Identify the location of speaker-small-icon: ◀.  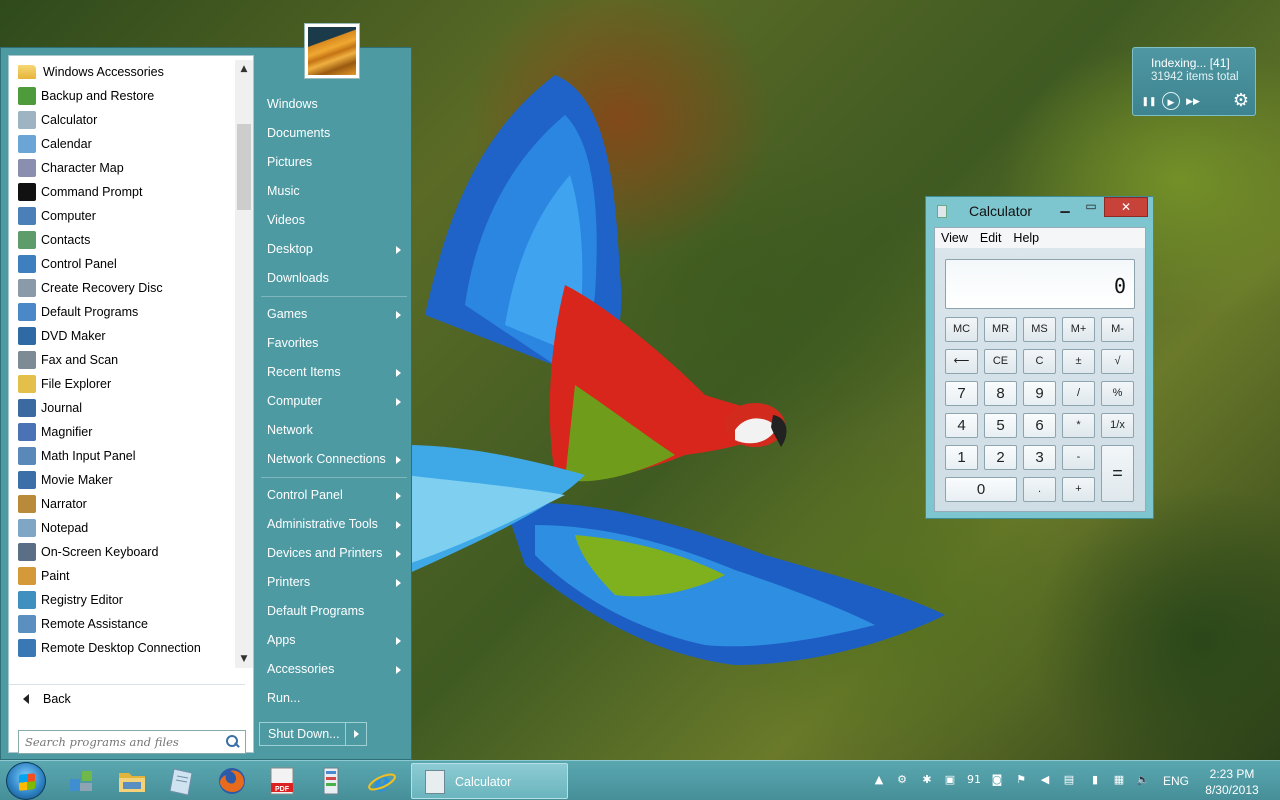
(1045, 780).